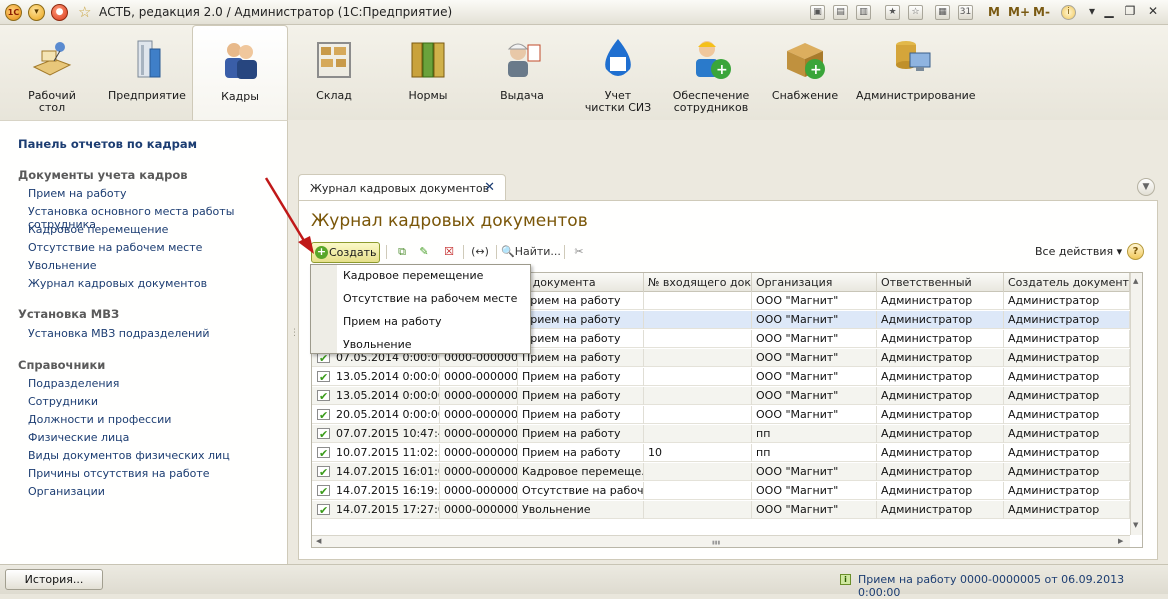  Describe the element at coordinates (571, 338) in the screenshot. I see `cell-text: Прием на работу` at that location.